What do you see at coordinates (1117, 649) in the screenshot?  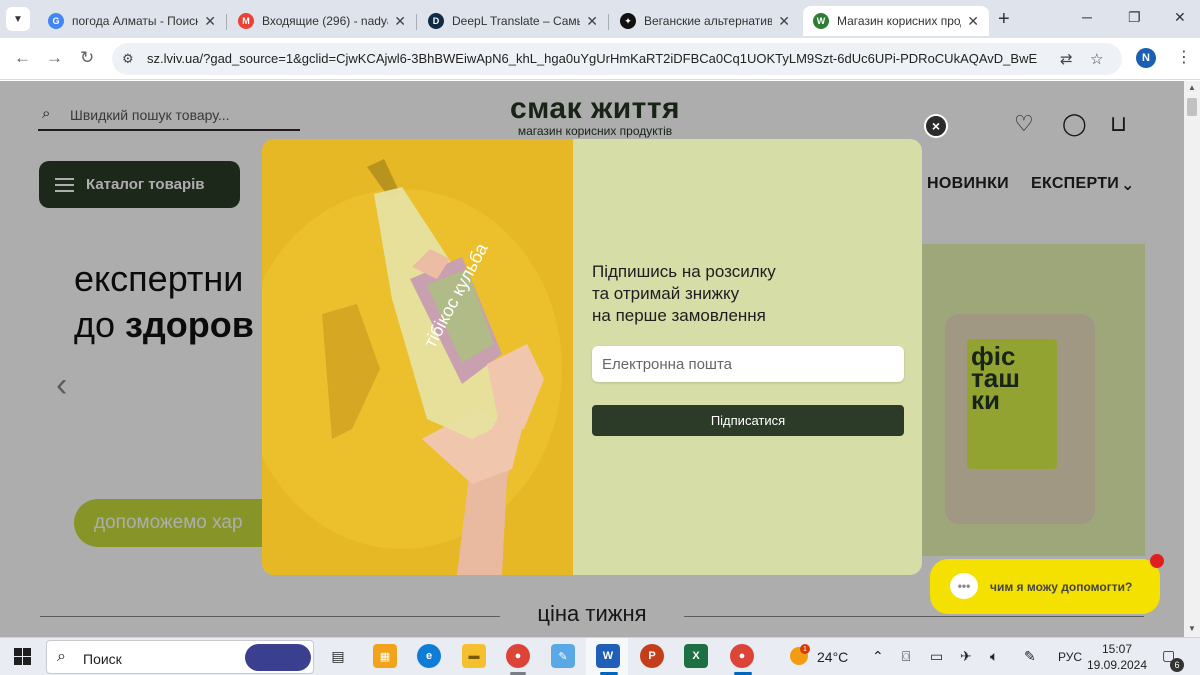 I see `clock-time: 15:07` at bounding box center [1117, 649].